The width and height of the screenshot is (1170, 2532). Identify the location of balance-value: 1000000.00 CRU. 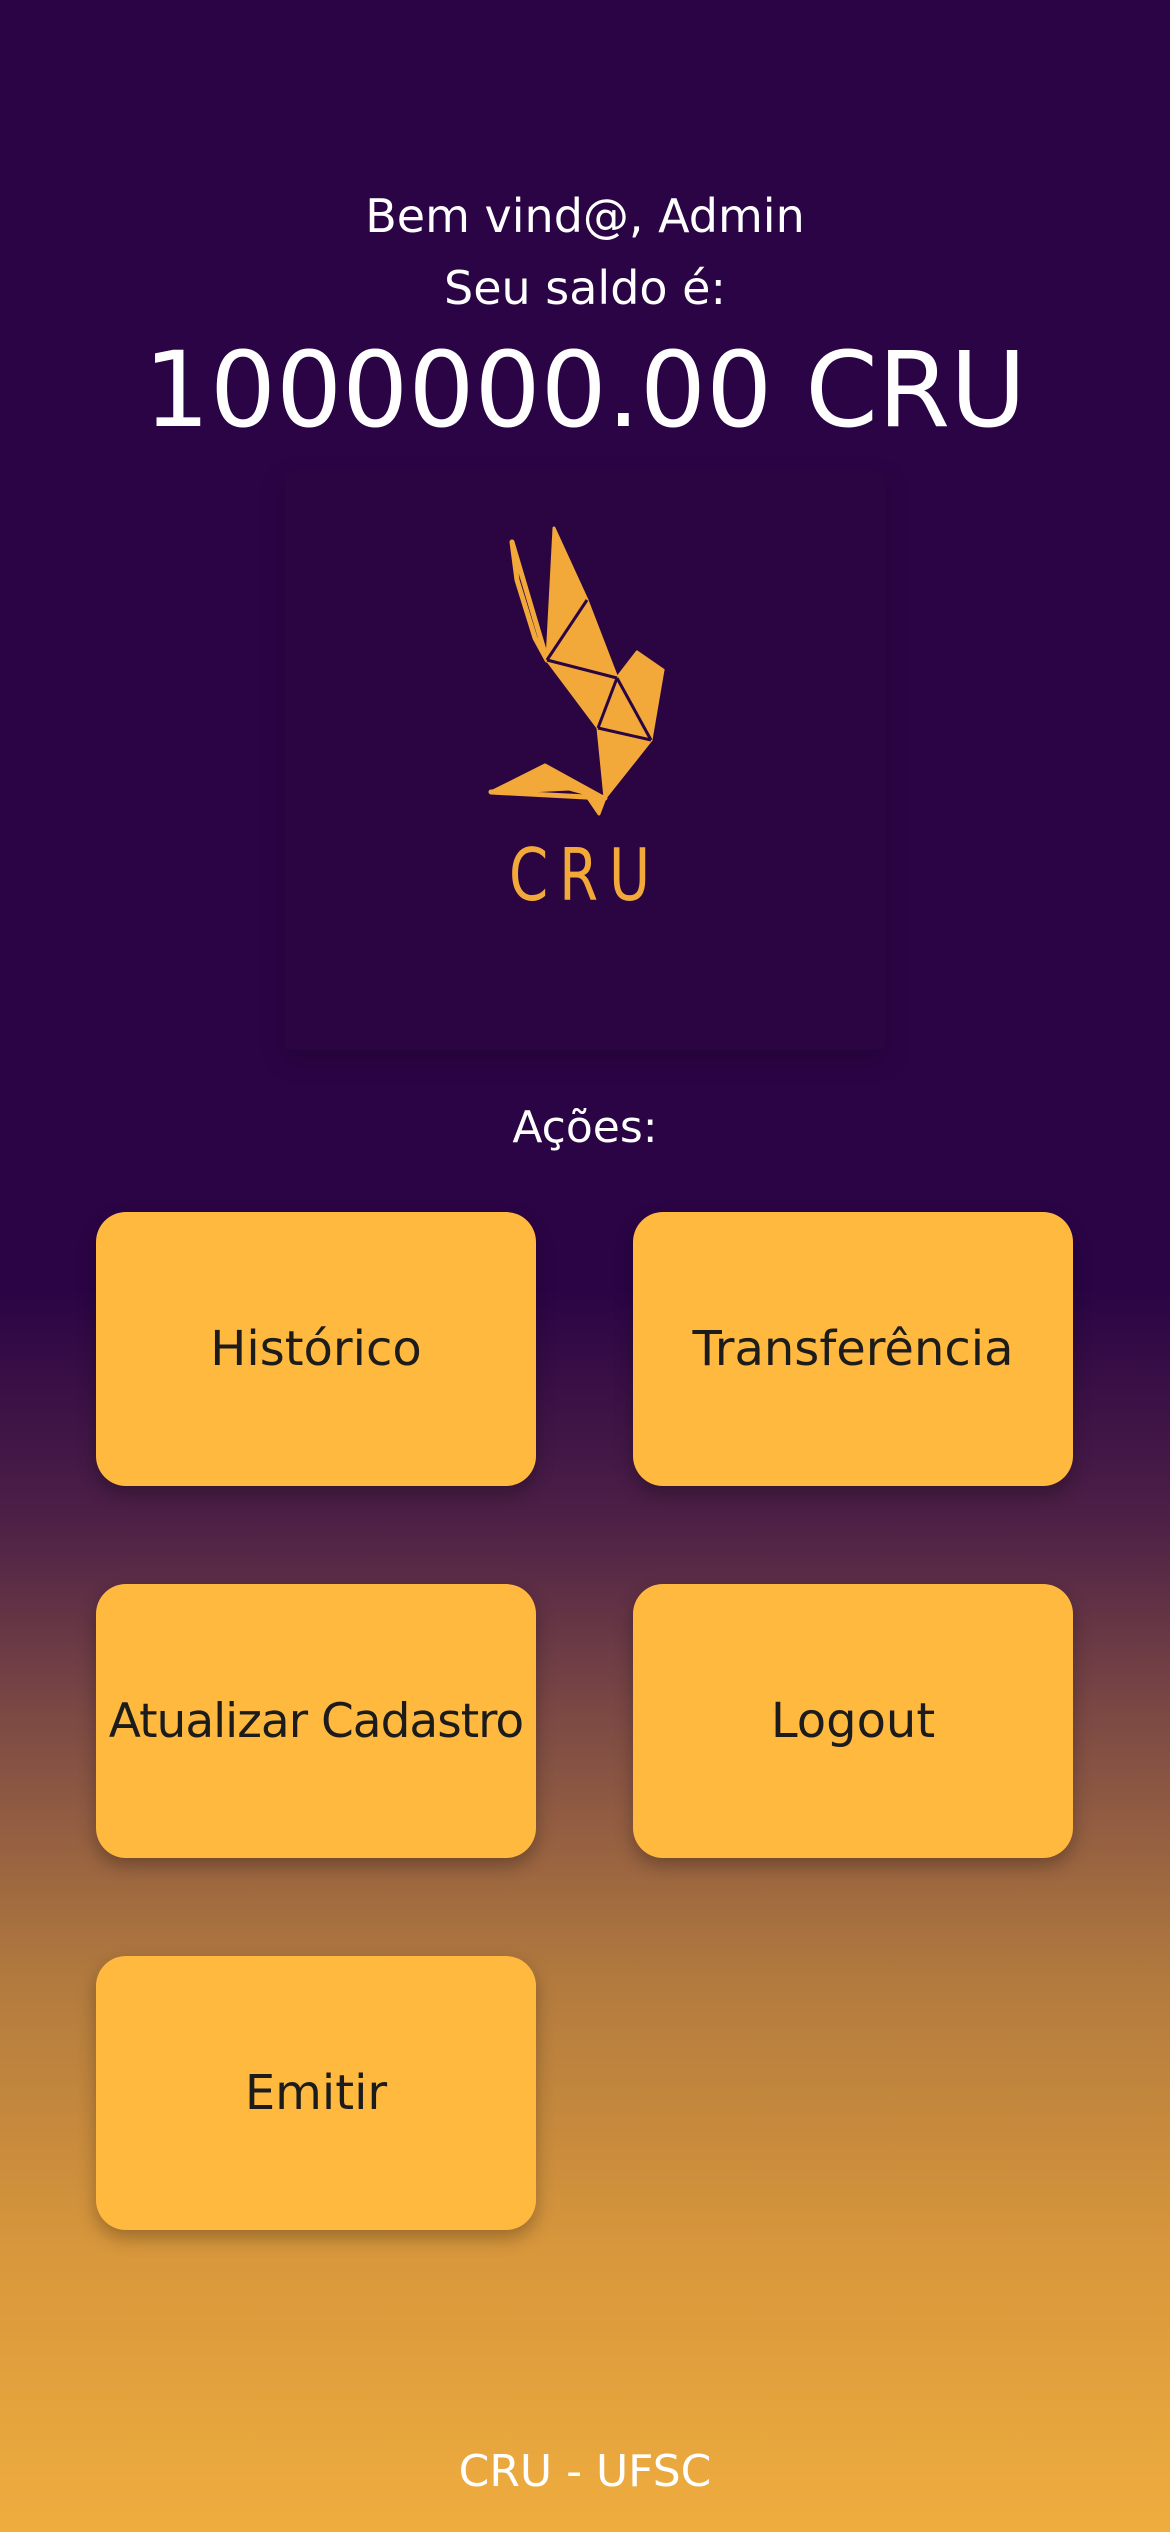
(585, 390).